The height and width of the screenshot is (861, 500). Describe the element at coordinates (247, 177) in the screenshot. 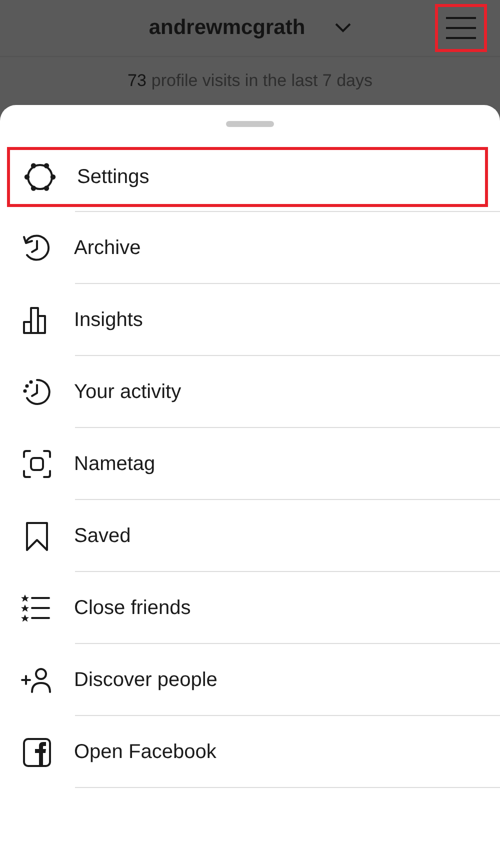

I see `menu-item: Settings` at that location.